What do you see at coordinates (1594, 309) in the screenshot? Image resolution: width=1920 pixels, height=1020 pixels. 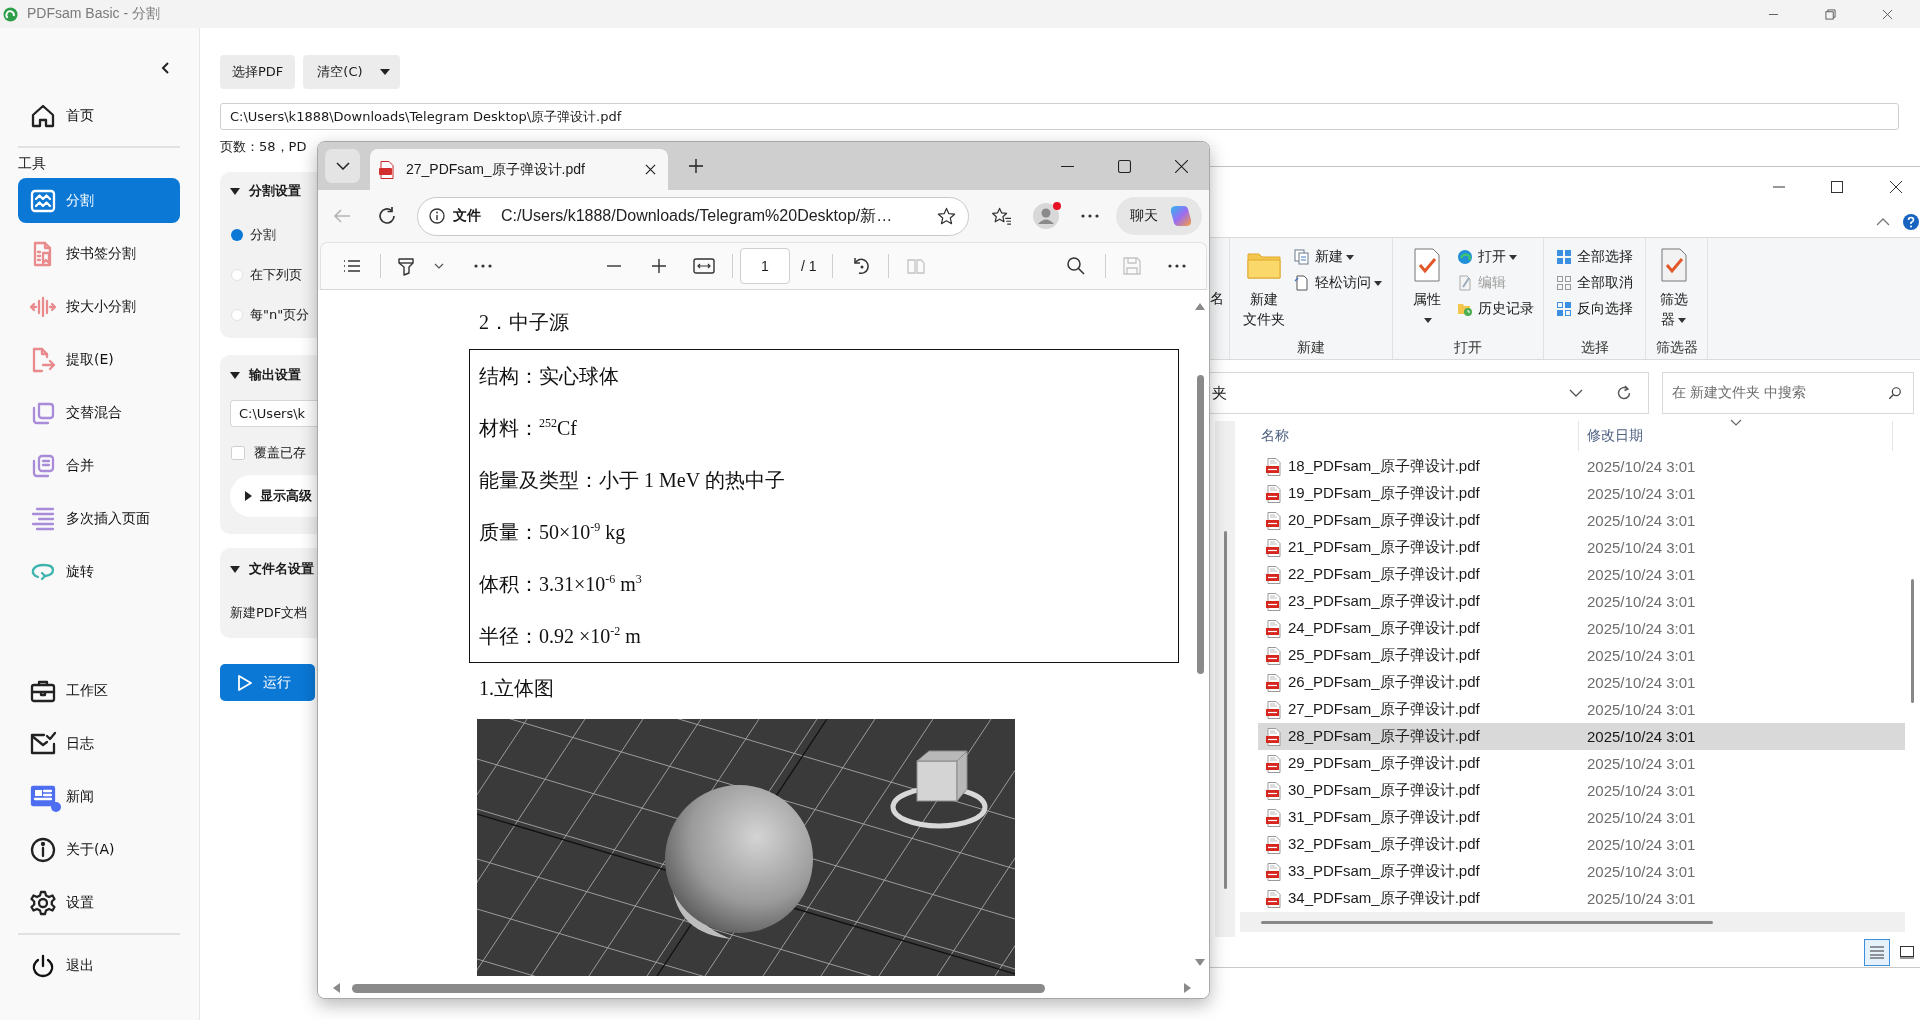 I see `ribbon-button: 反向选择` at bounding box center [1594, 309].